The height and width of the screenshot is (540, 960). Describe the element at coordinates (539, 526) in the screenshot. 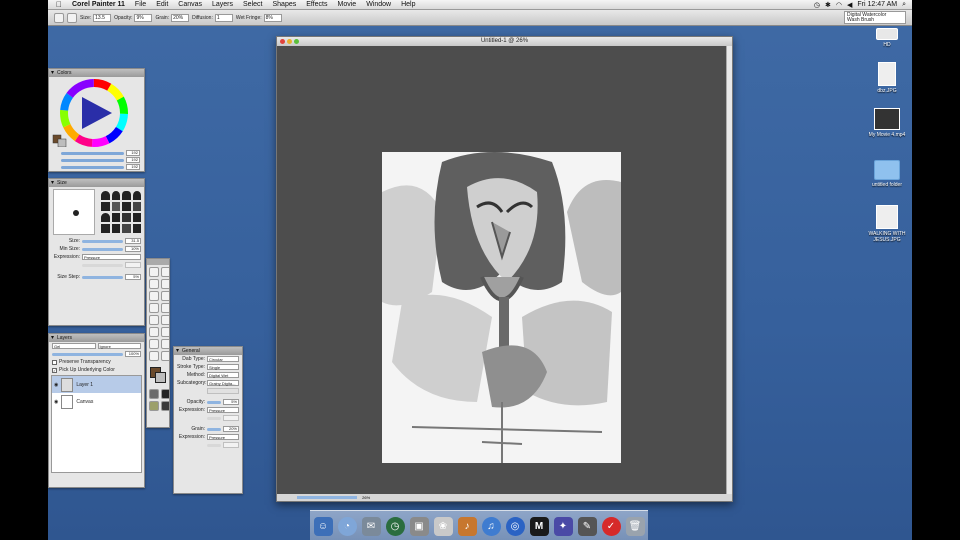

I see `app-m-icon: M` at that location.